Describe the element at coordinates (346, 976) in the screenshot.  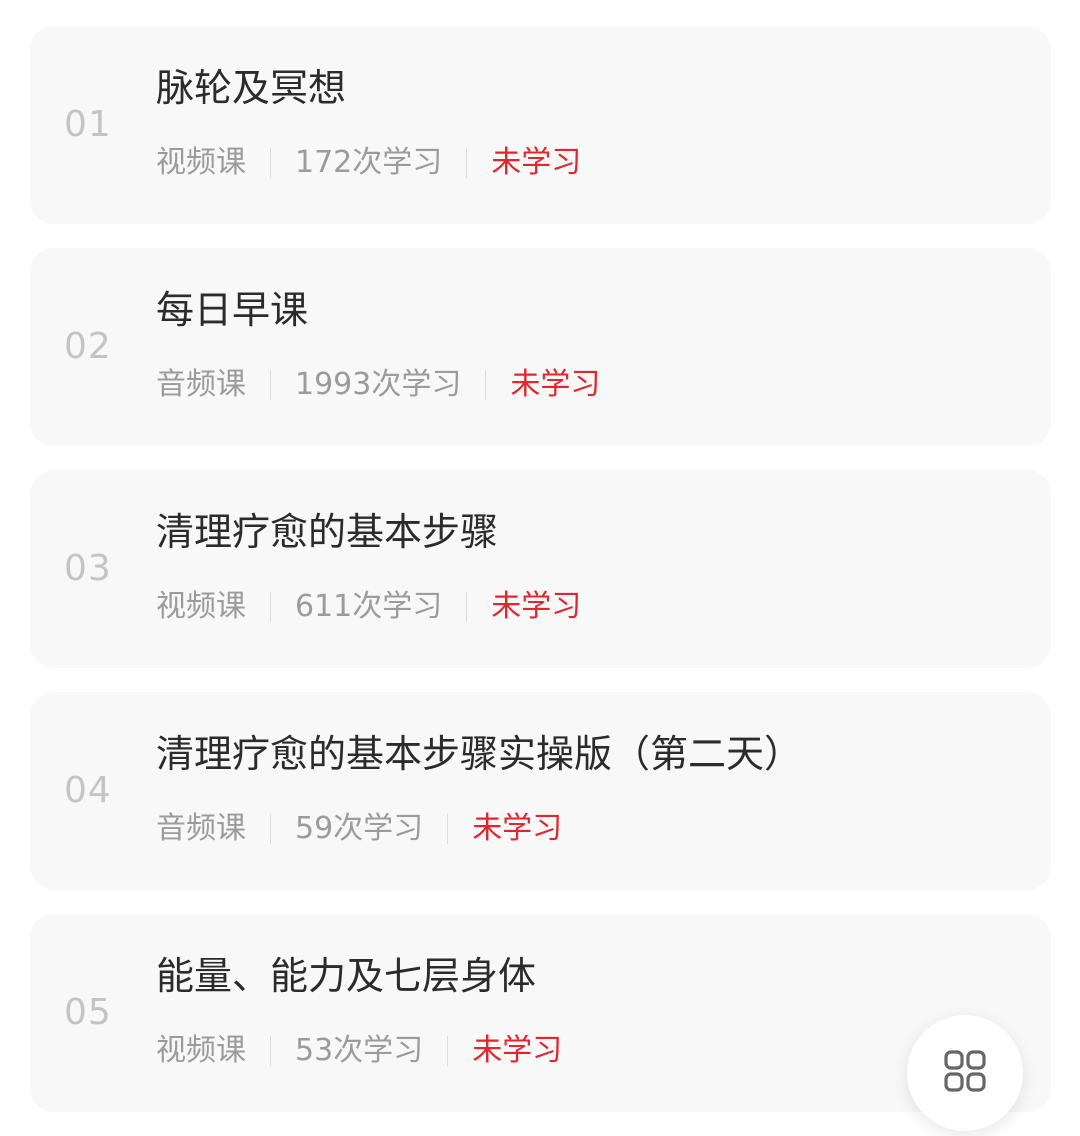
I see `course-title: 能量、能力及七层身体` at that location.